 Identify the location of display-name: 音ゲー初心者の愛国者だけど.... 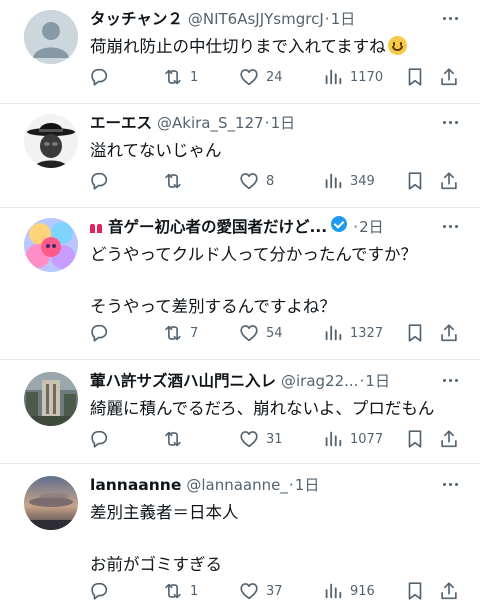
(217, 227).